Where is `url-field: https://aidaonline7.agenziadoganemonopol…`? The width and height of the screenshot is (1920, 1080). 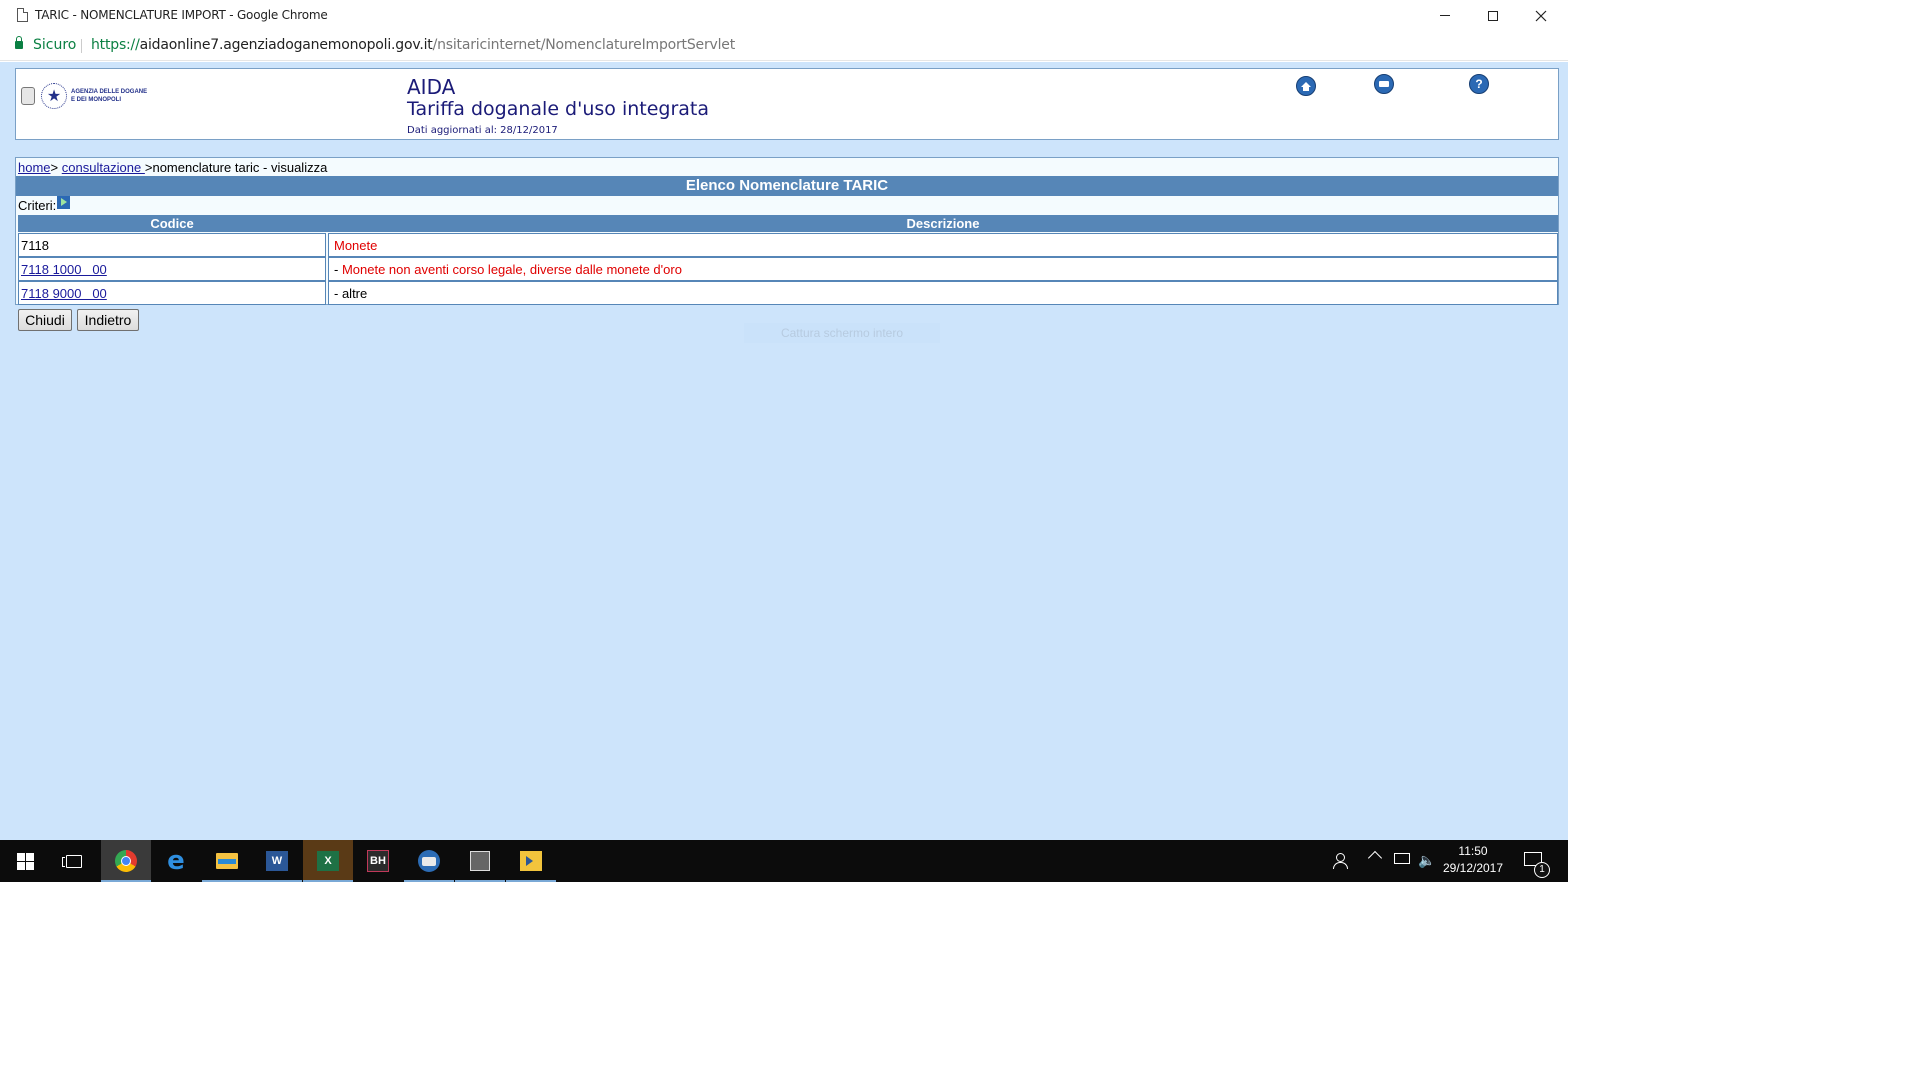
url-field: https://aidaonline7.agenziadoganemonopol… is located at coordinates (413, 45).